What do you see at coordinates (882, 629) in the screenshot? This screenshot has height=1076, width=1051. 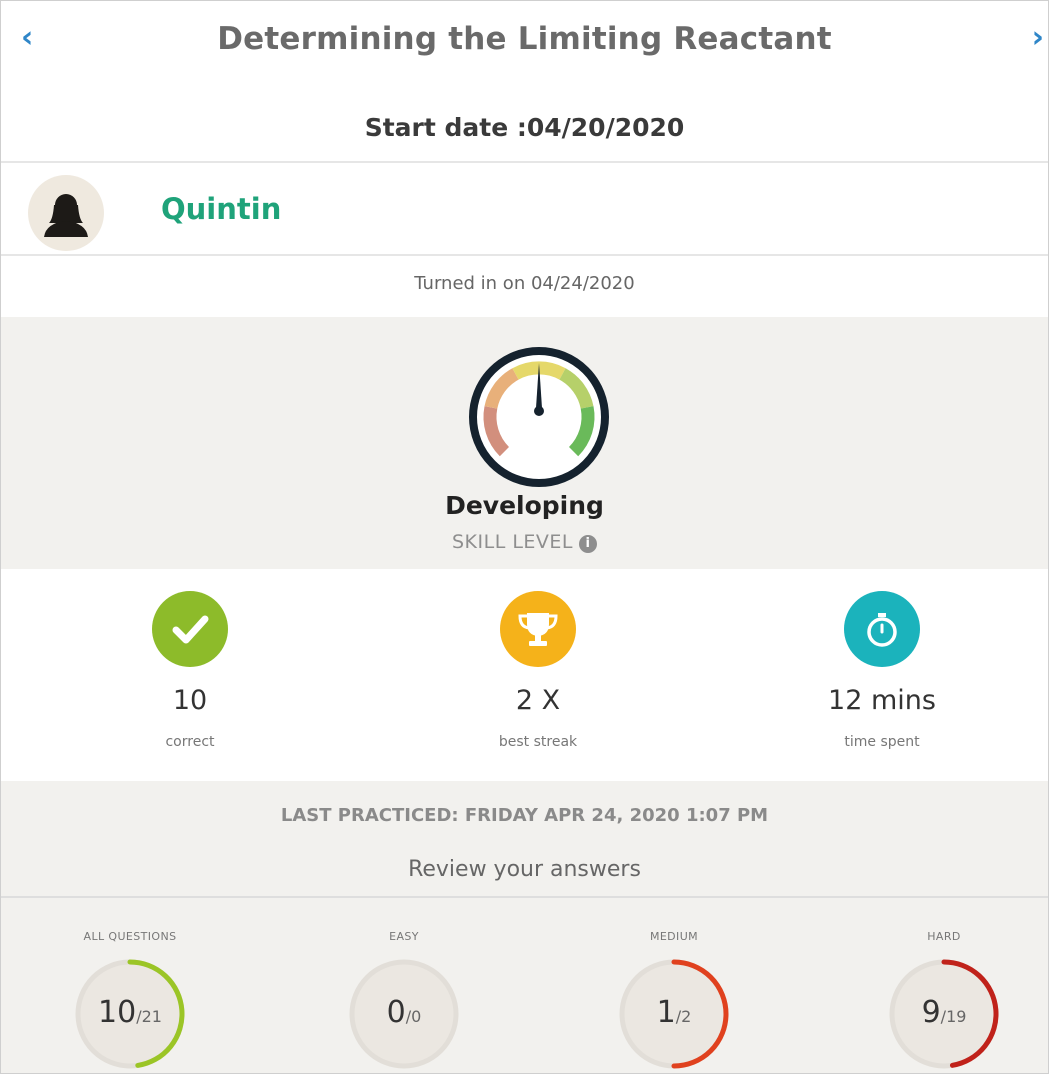 I see `stopwatch-icon` at bounding box center [882, 629].